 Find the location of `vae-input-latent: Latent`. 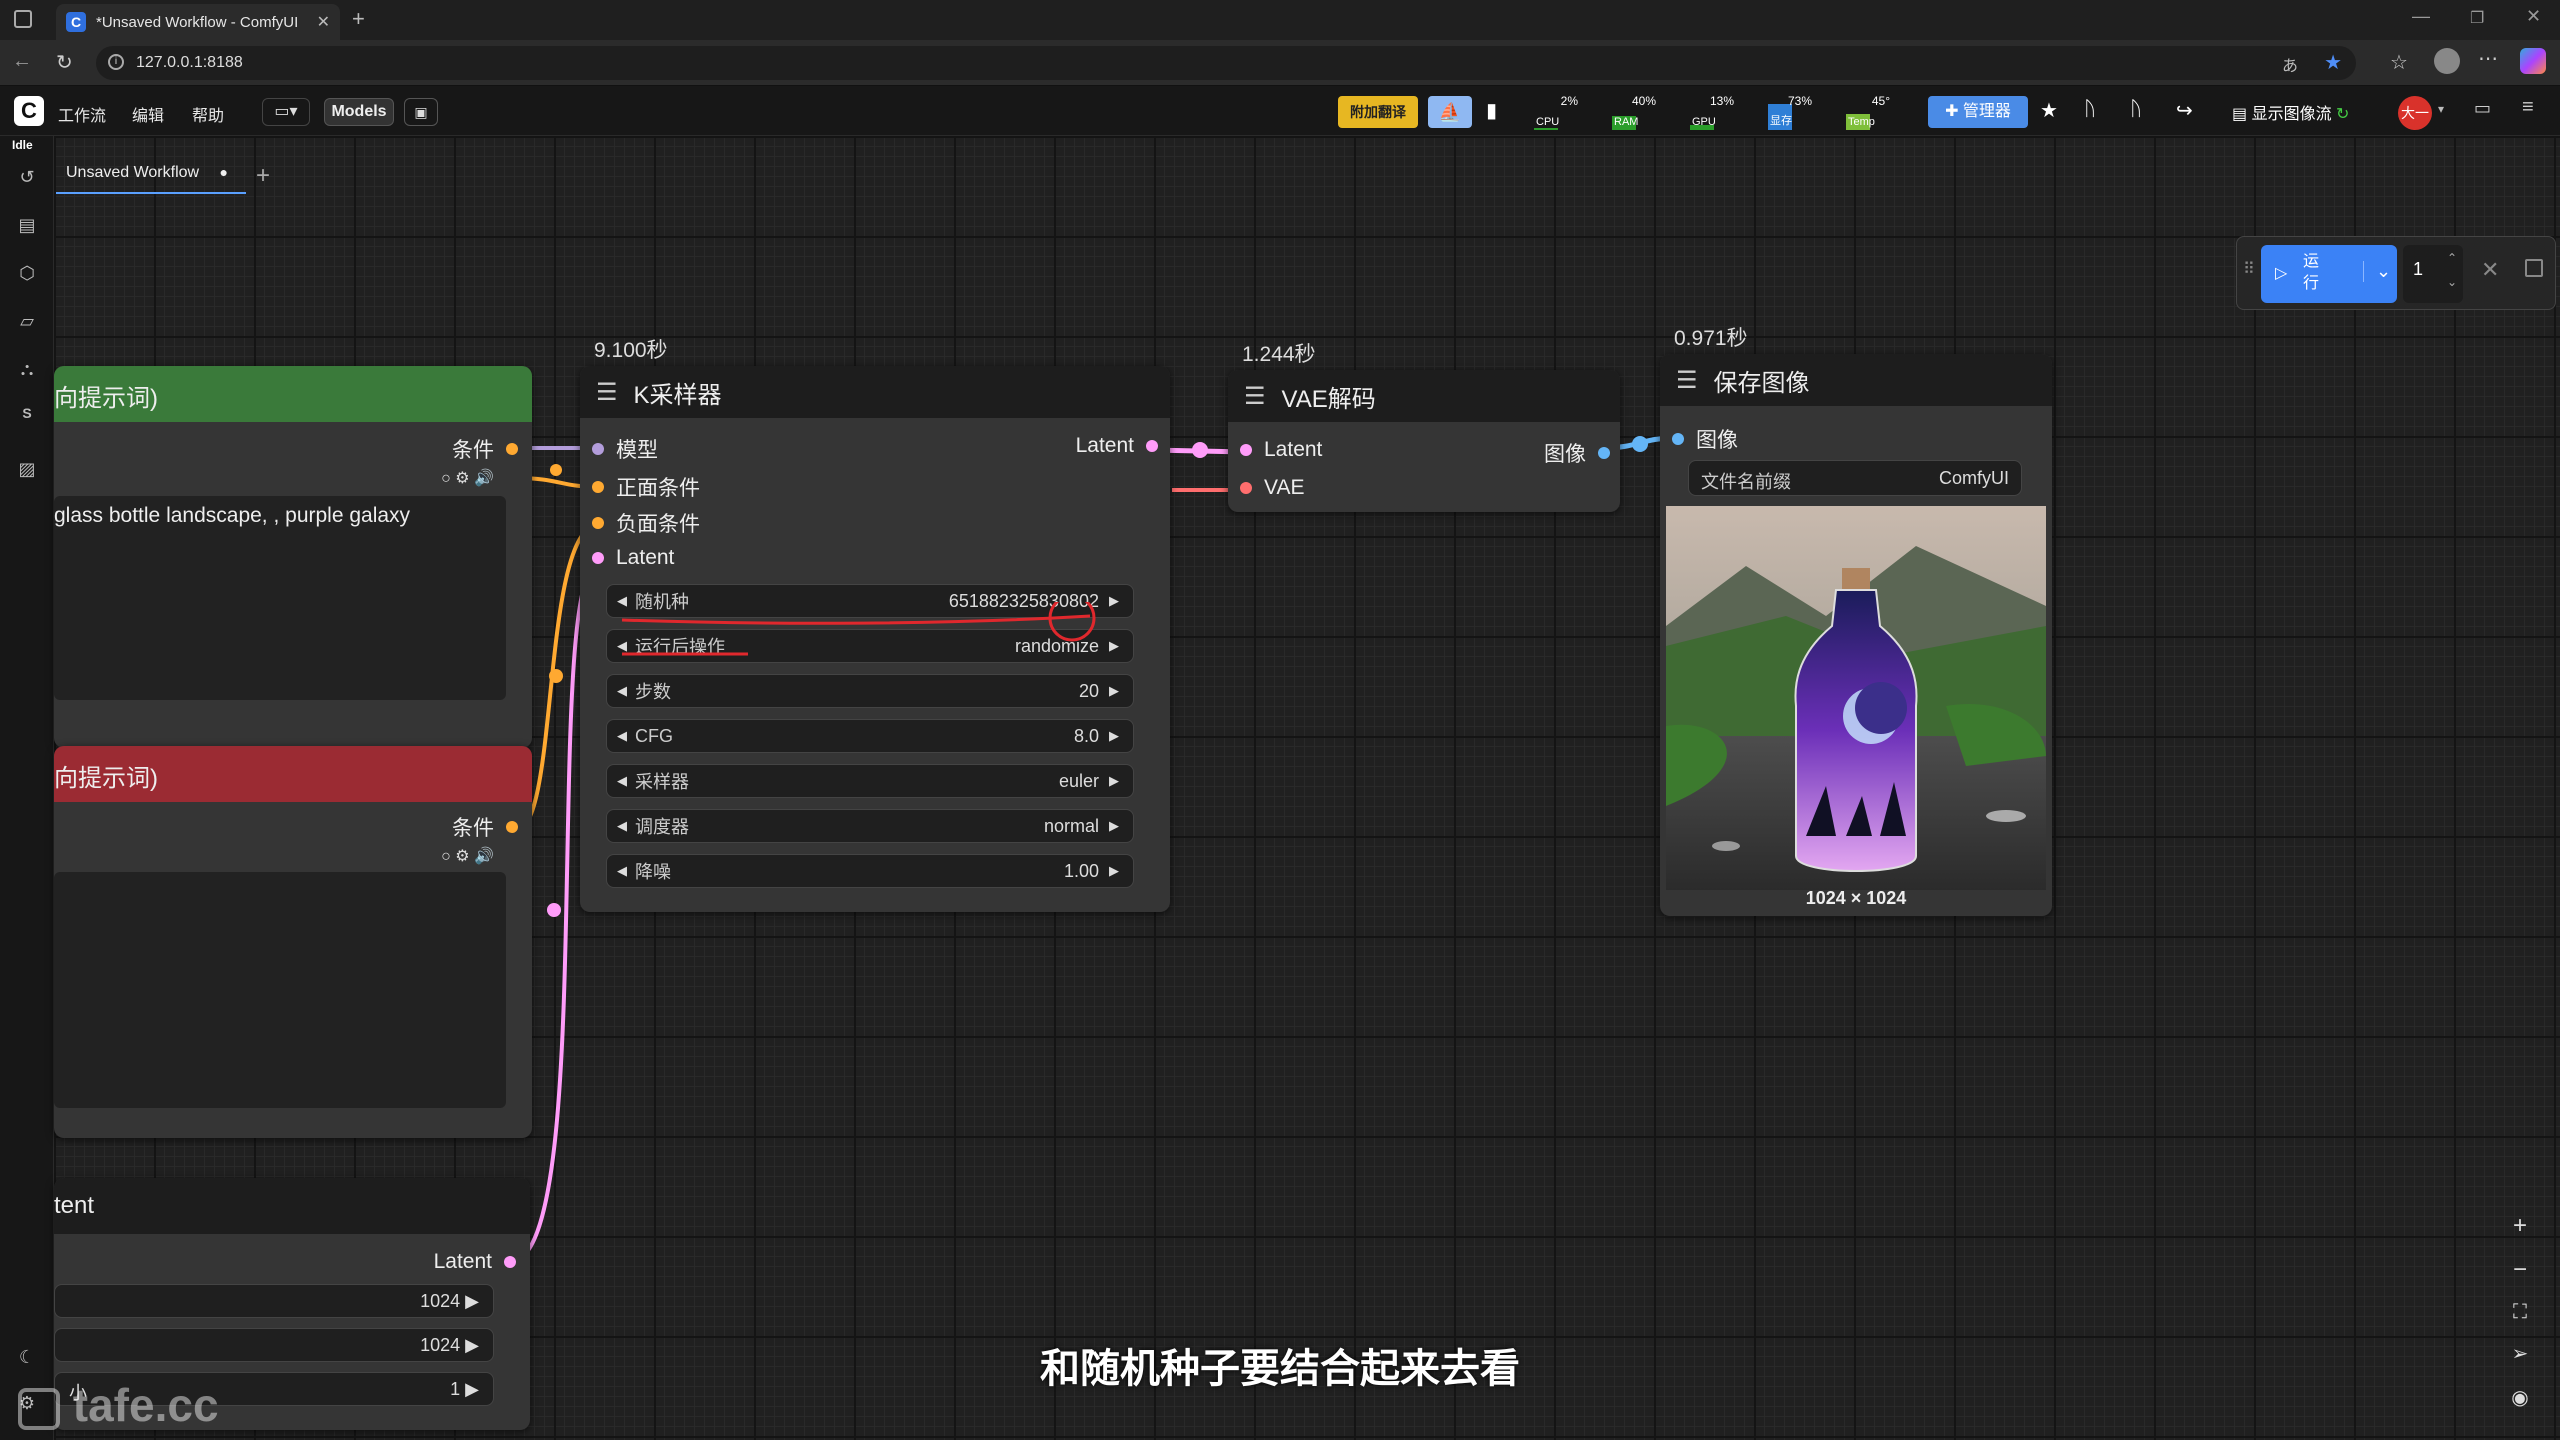

vae-input-latent: Latent is located at coordinates (1281, 450).